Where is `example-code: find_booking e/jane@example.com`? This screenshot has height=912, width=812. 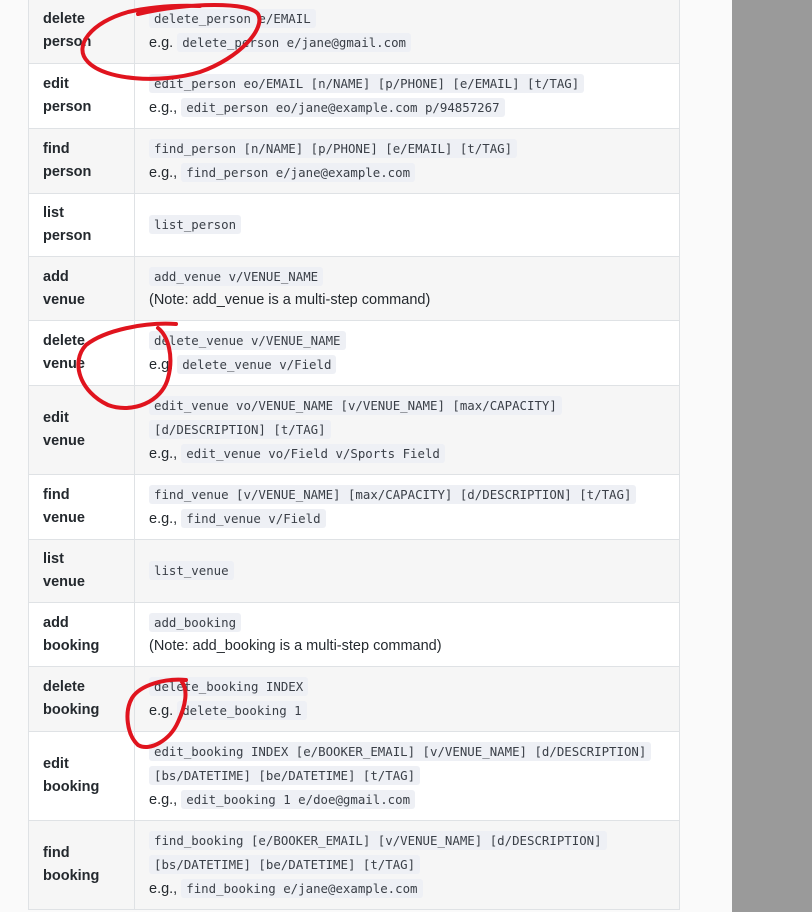
example-code: find_booking e/jane@example.com is located at coordinates (302, 888).